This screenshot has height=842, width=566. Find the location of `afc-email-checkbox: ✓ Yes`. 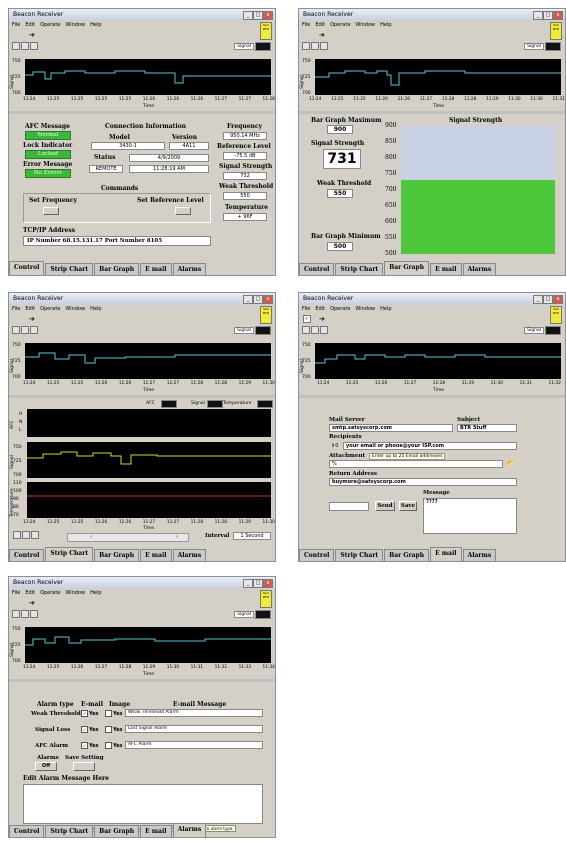

afc-email-checkbox: ✓ Yes is located at coordinates (90, 745).